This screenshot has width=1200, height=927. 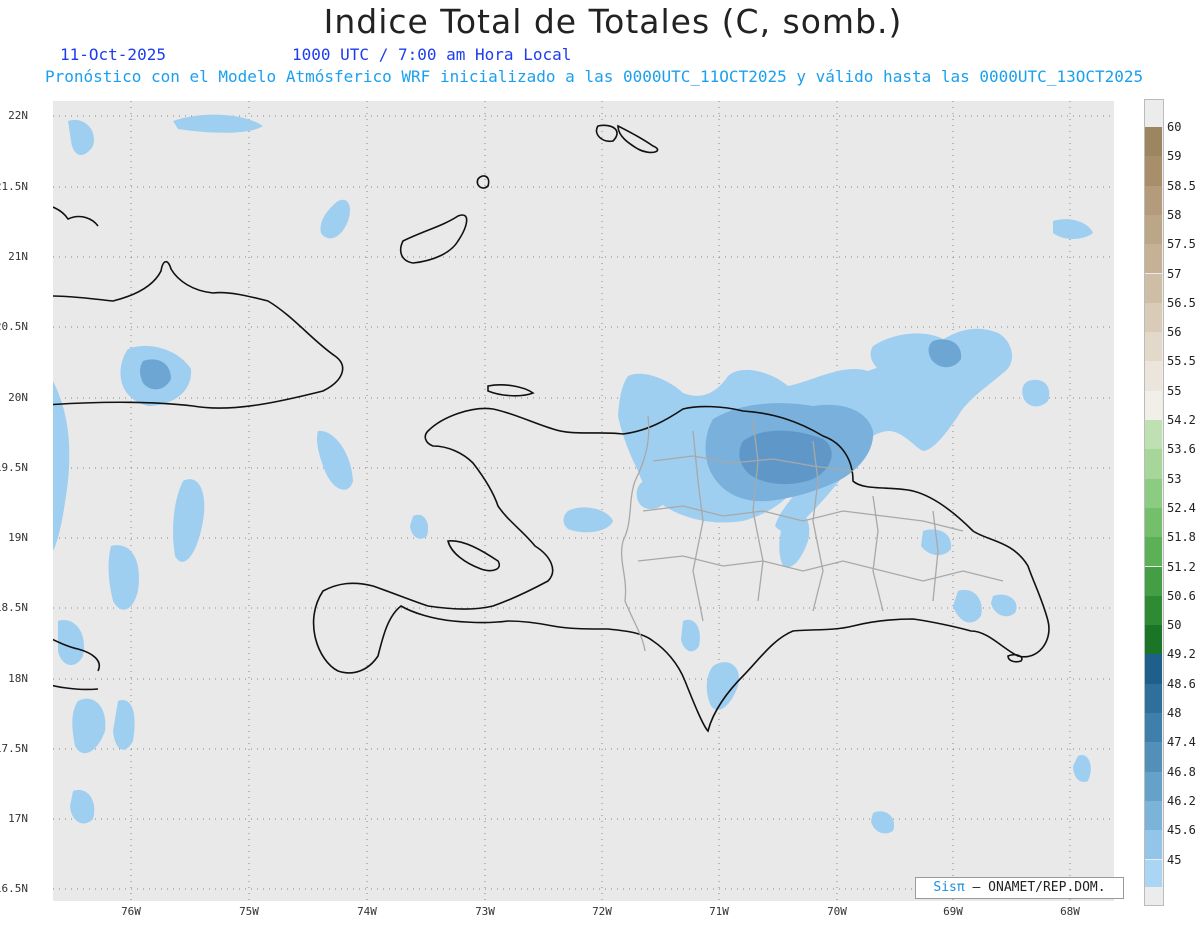 What do you see at coordinates (953, 911) in the screenshot?
I see `lon-label: 69W` at bounding box center [953, 911].